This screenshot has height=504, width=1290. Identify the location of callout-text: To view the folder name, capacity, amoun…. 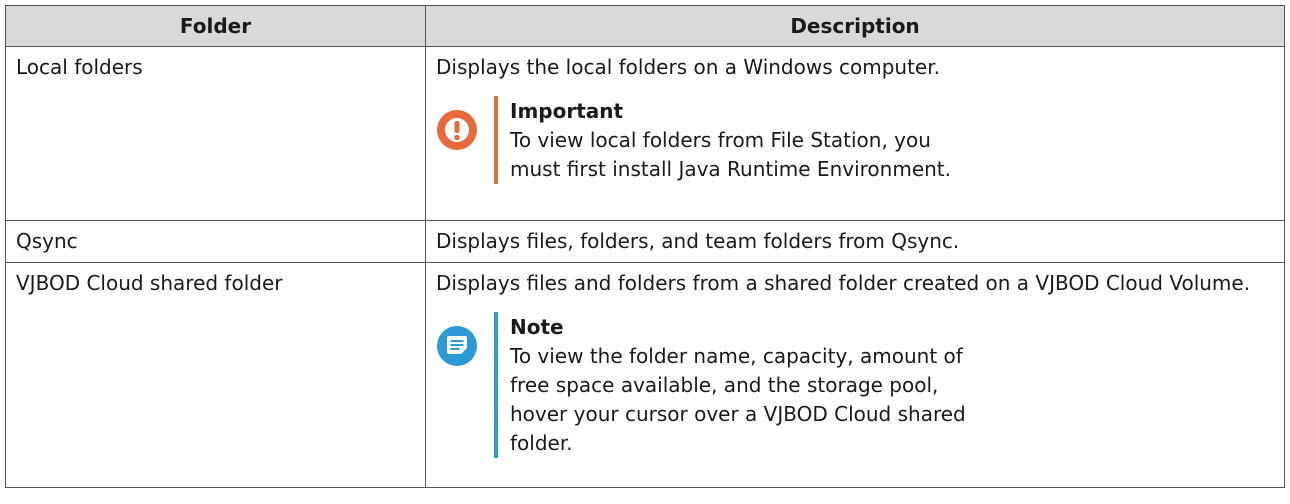
(738, 399).